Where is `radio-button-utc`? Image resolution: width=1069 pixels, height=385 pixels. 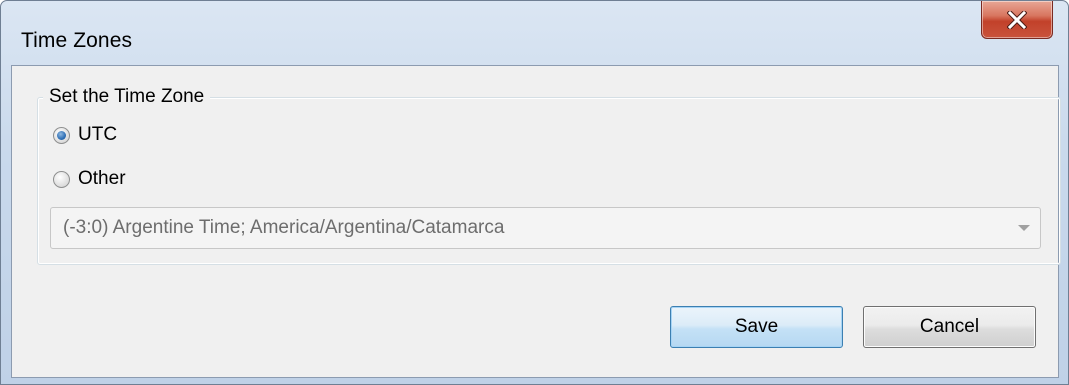
radio-button-utc is located at coordinates (61, 135).